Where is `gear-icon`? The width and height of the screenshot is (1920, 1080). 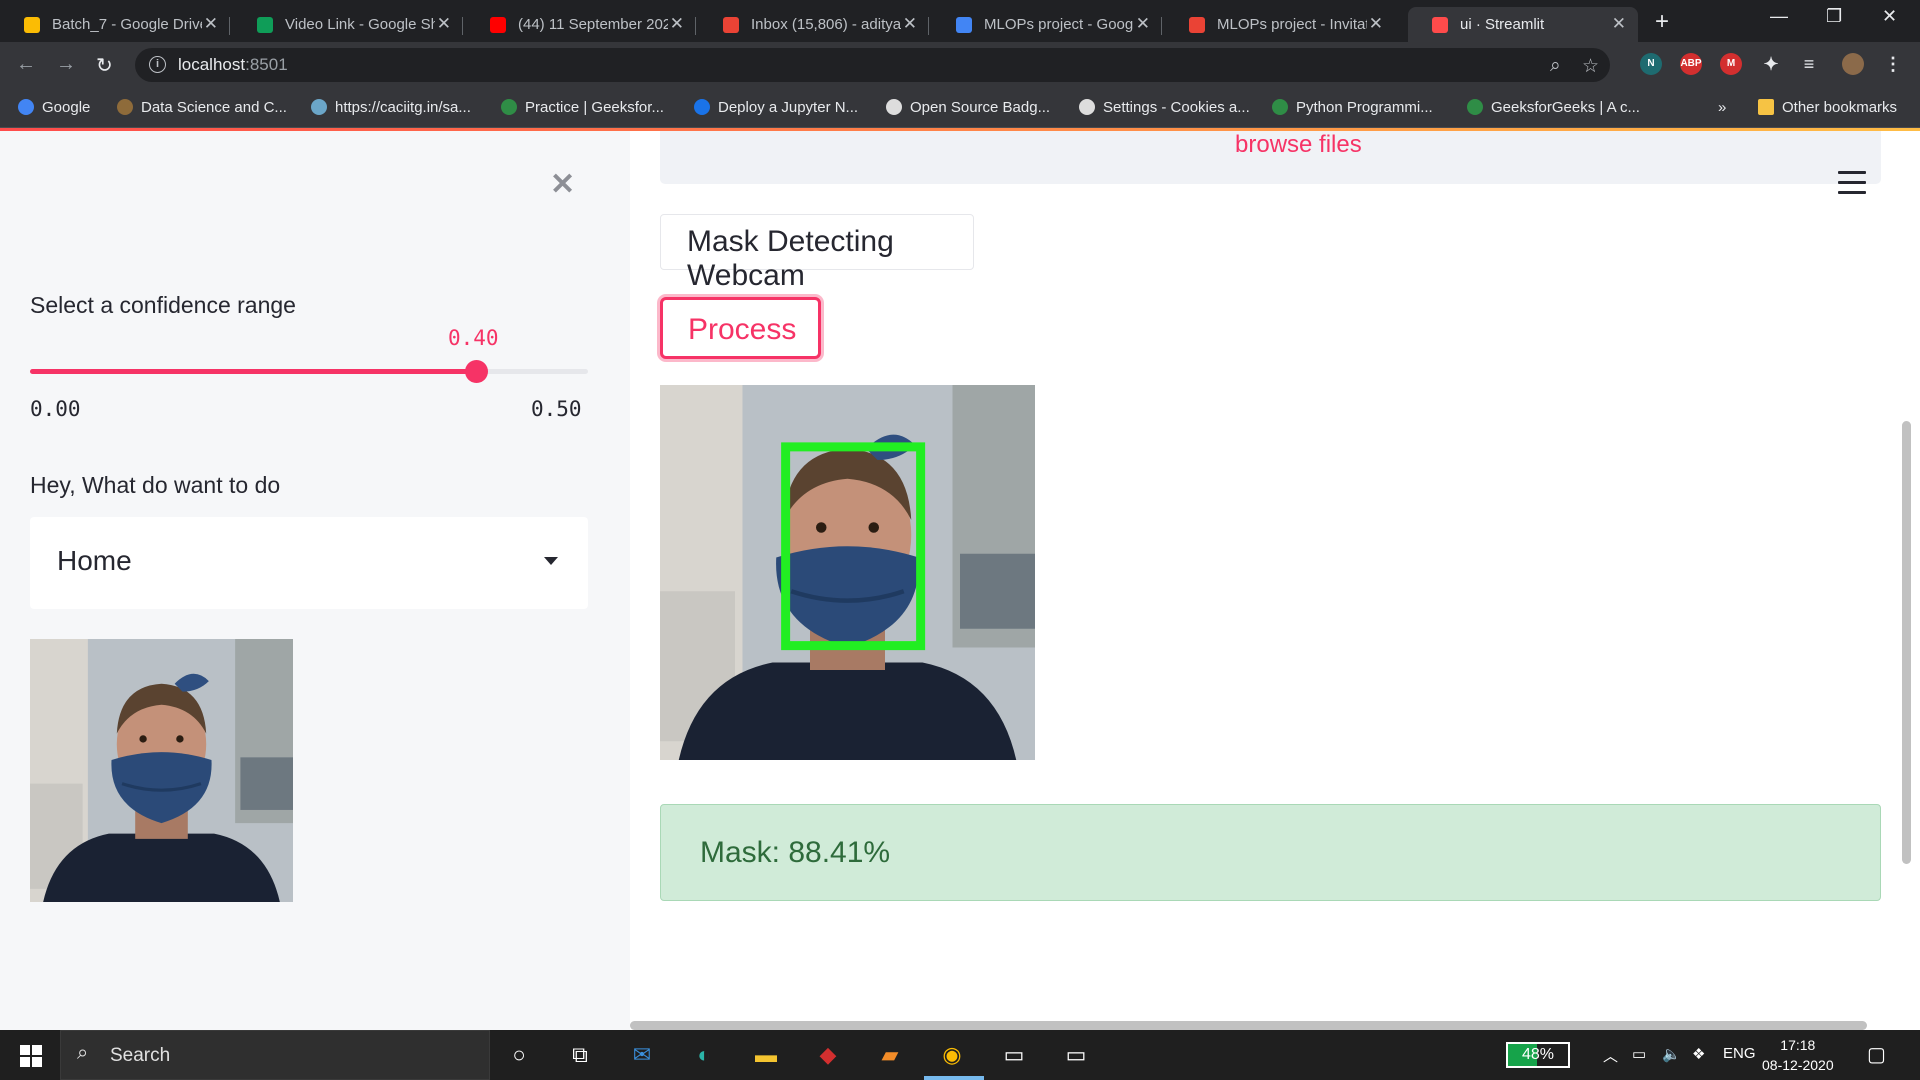
gear-icon is located at coordinates (1087, 107).